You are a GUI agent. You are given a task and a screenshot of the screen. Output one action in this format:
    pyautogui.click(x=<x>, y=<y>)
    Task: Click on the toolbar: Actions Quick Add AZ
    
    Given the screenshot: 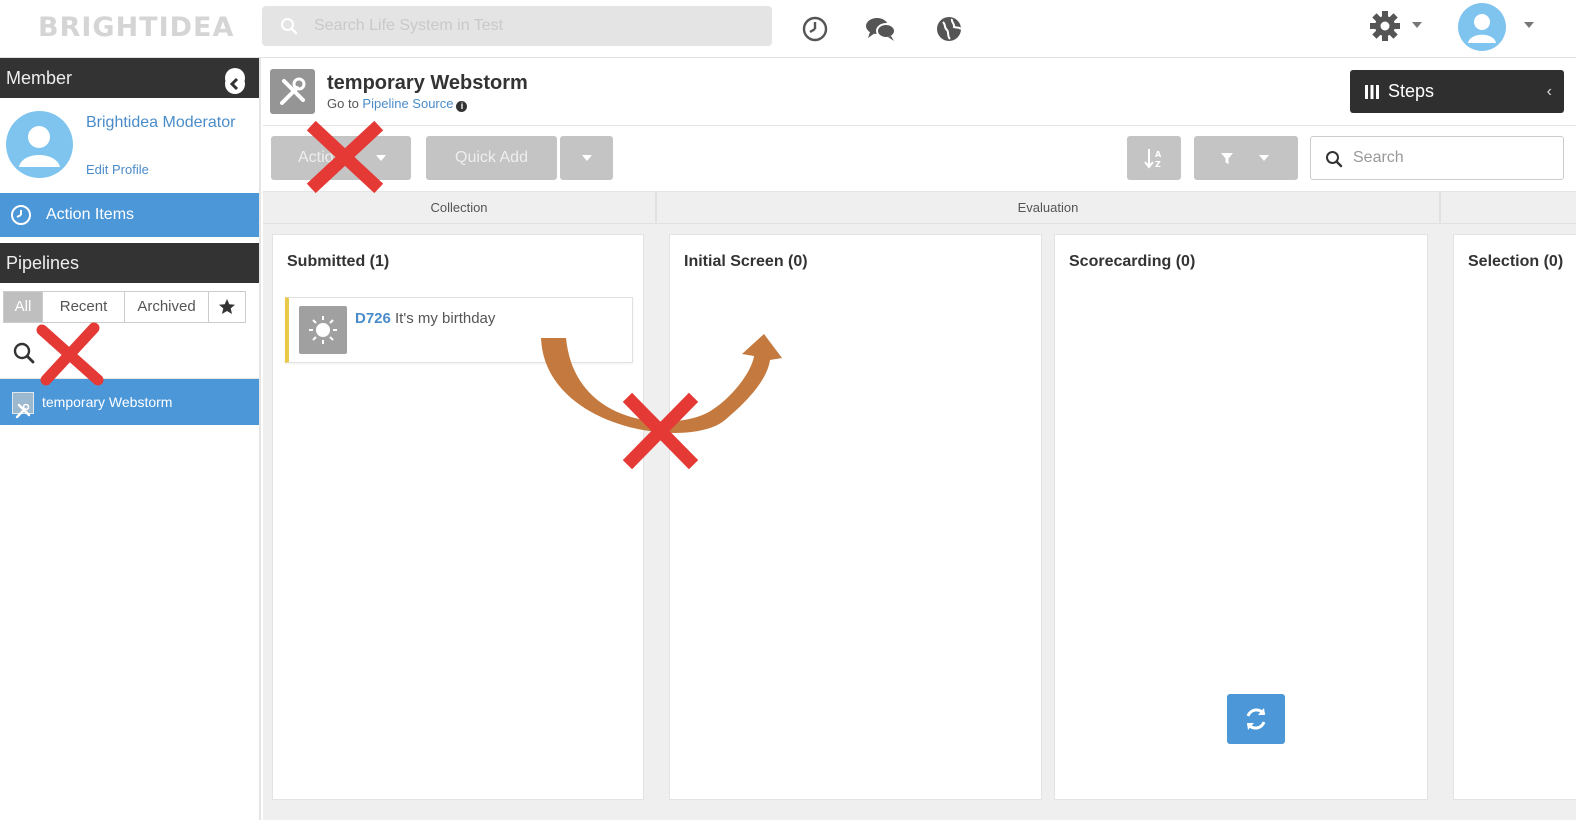 What is the action you would take?
    pyautogui.click(x=919, y=159)
    